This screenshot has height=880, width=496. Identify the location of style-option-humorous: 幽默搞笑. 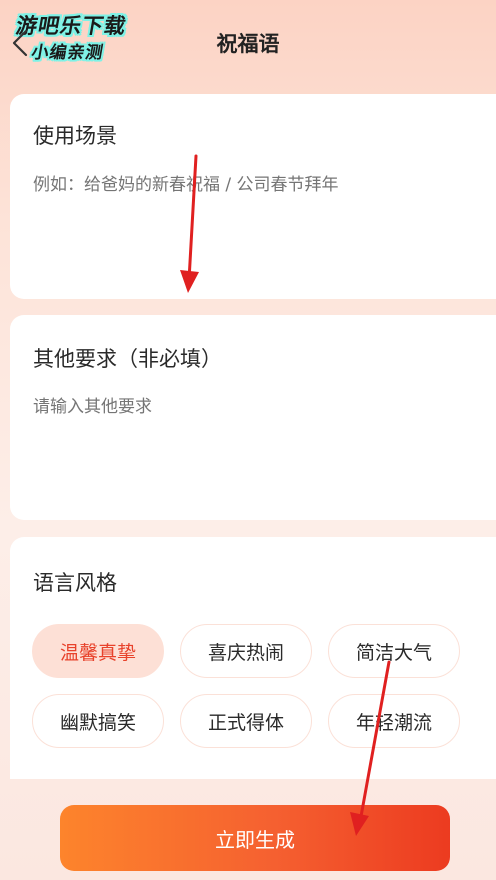
(98, 721).